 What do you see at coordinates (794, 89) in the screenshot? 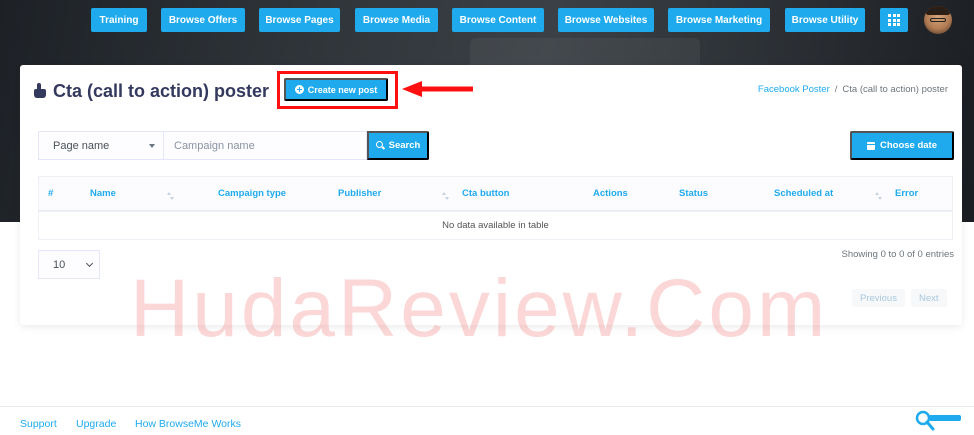
I see `breadcrumb-facebook-poster: Facebook Poster` at bounding box center [794, 89].